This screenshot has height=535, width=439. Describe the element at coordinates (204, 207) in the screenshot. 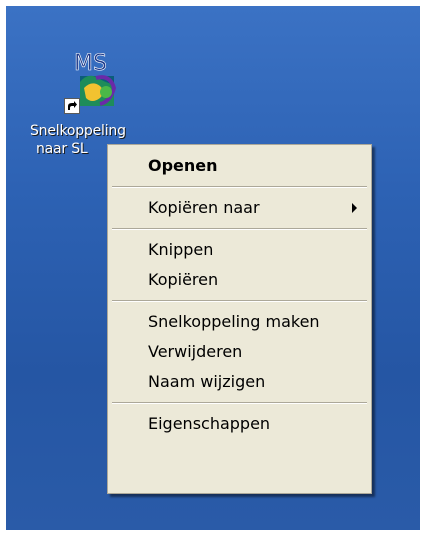

I see `menu-item-label: Kopiëren naar` at that location.